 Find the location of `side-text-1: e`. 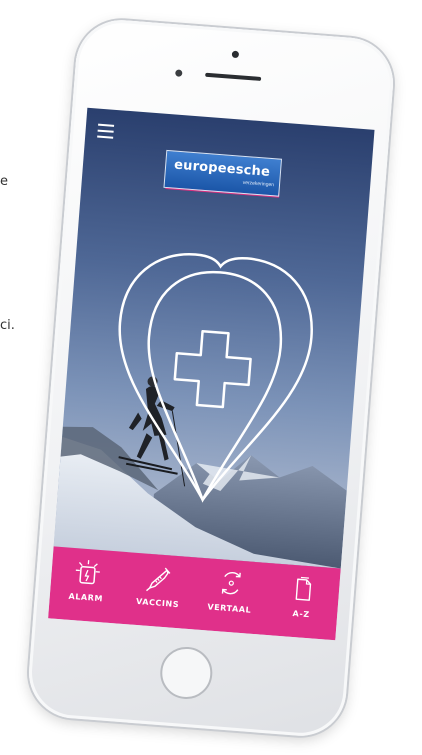

side-text-1: e is located at coordinates (4, 181).